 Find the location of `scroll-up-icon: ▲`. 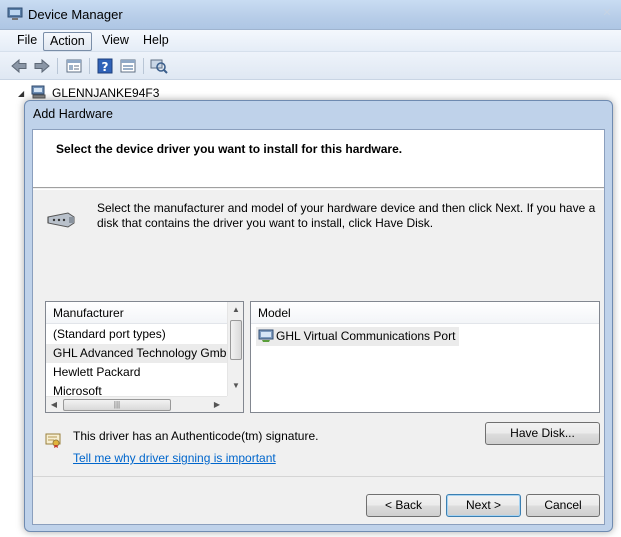

scroll-up-icon: ▲ is located at coordinates (235, 310).